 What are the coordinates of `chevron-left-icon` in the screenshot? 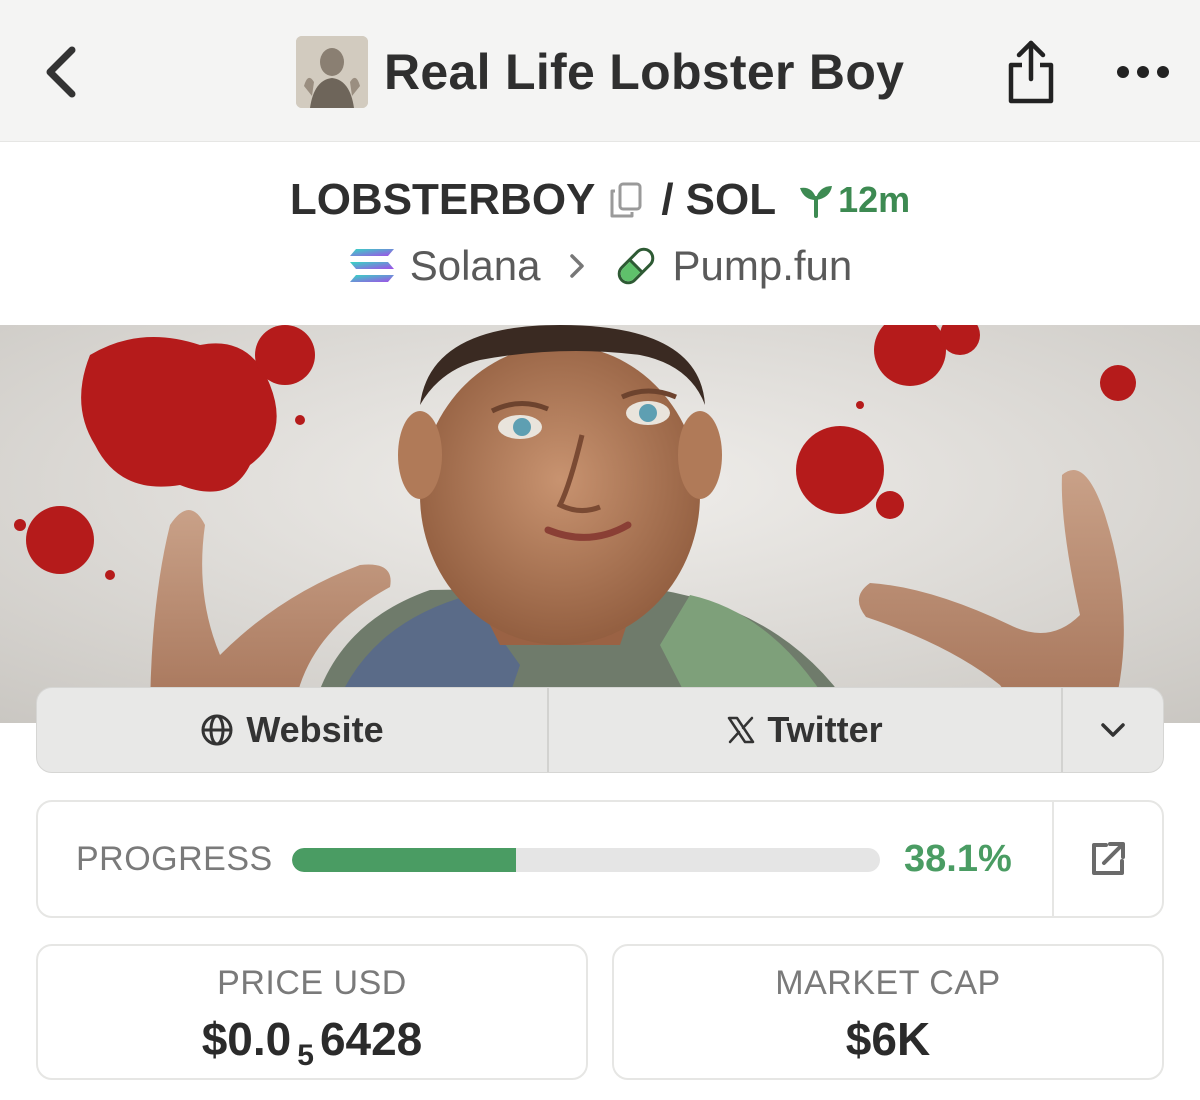 It's located at (61, 72).